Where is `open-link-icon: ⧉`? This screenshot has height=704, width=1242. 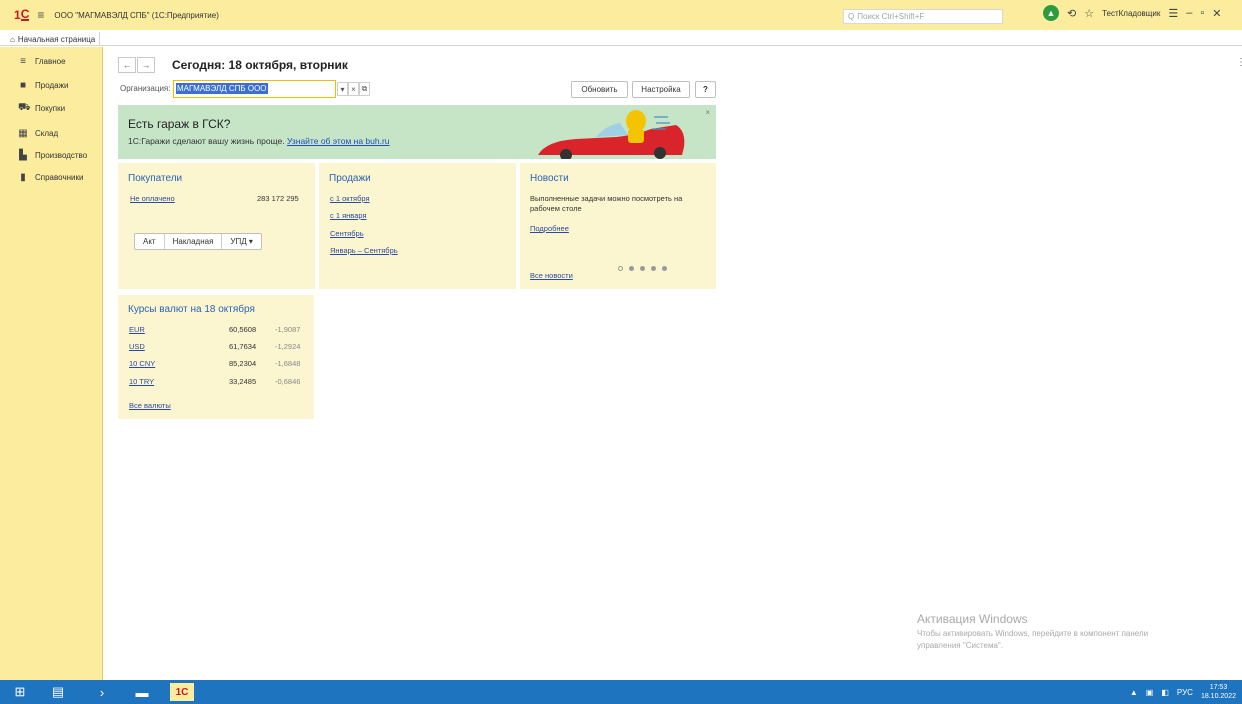
open-link-icon: ⧉ is located at coordinates (364, 88).